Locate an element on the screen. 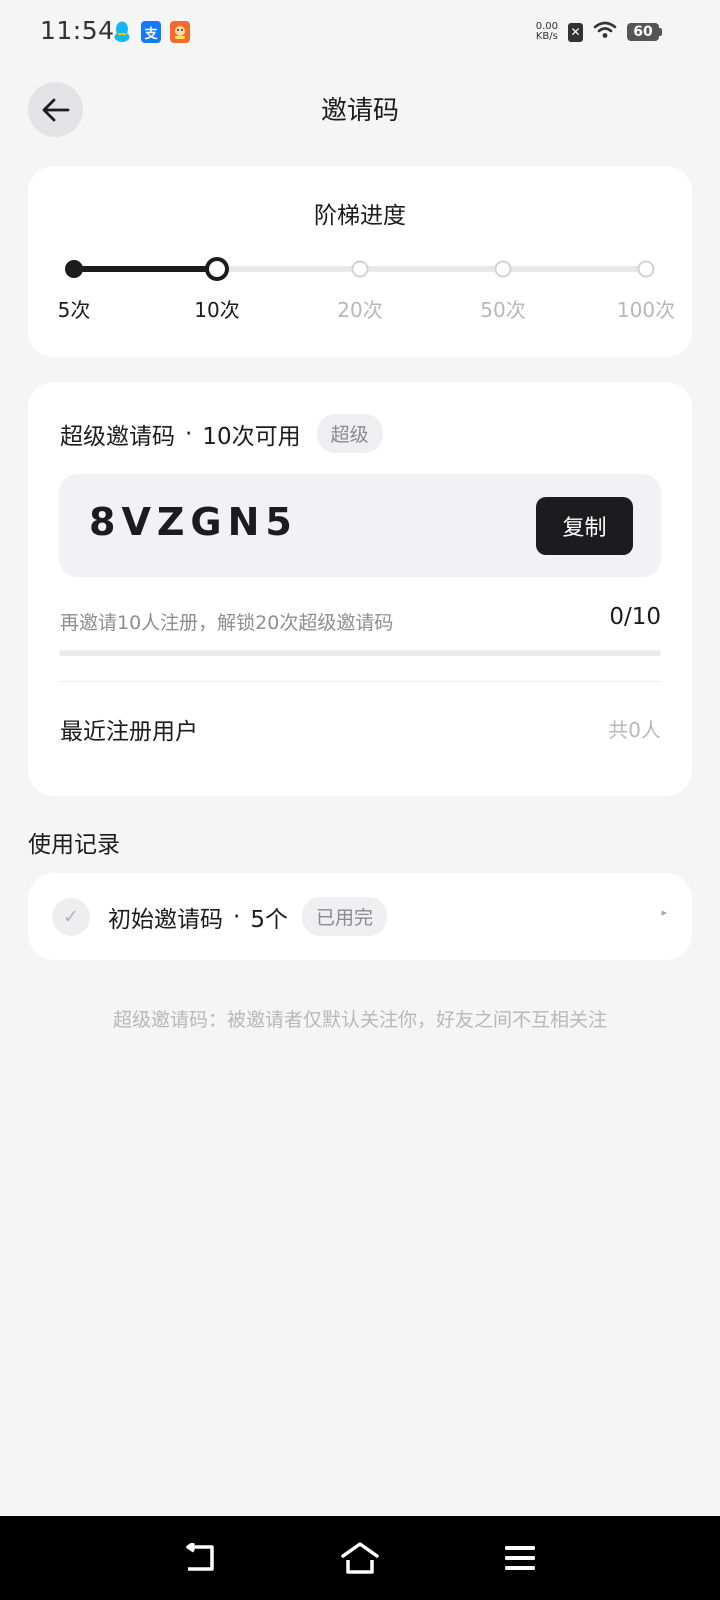  net-speed: 0.00 KB/s is located at coordinates (547, 32).